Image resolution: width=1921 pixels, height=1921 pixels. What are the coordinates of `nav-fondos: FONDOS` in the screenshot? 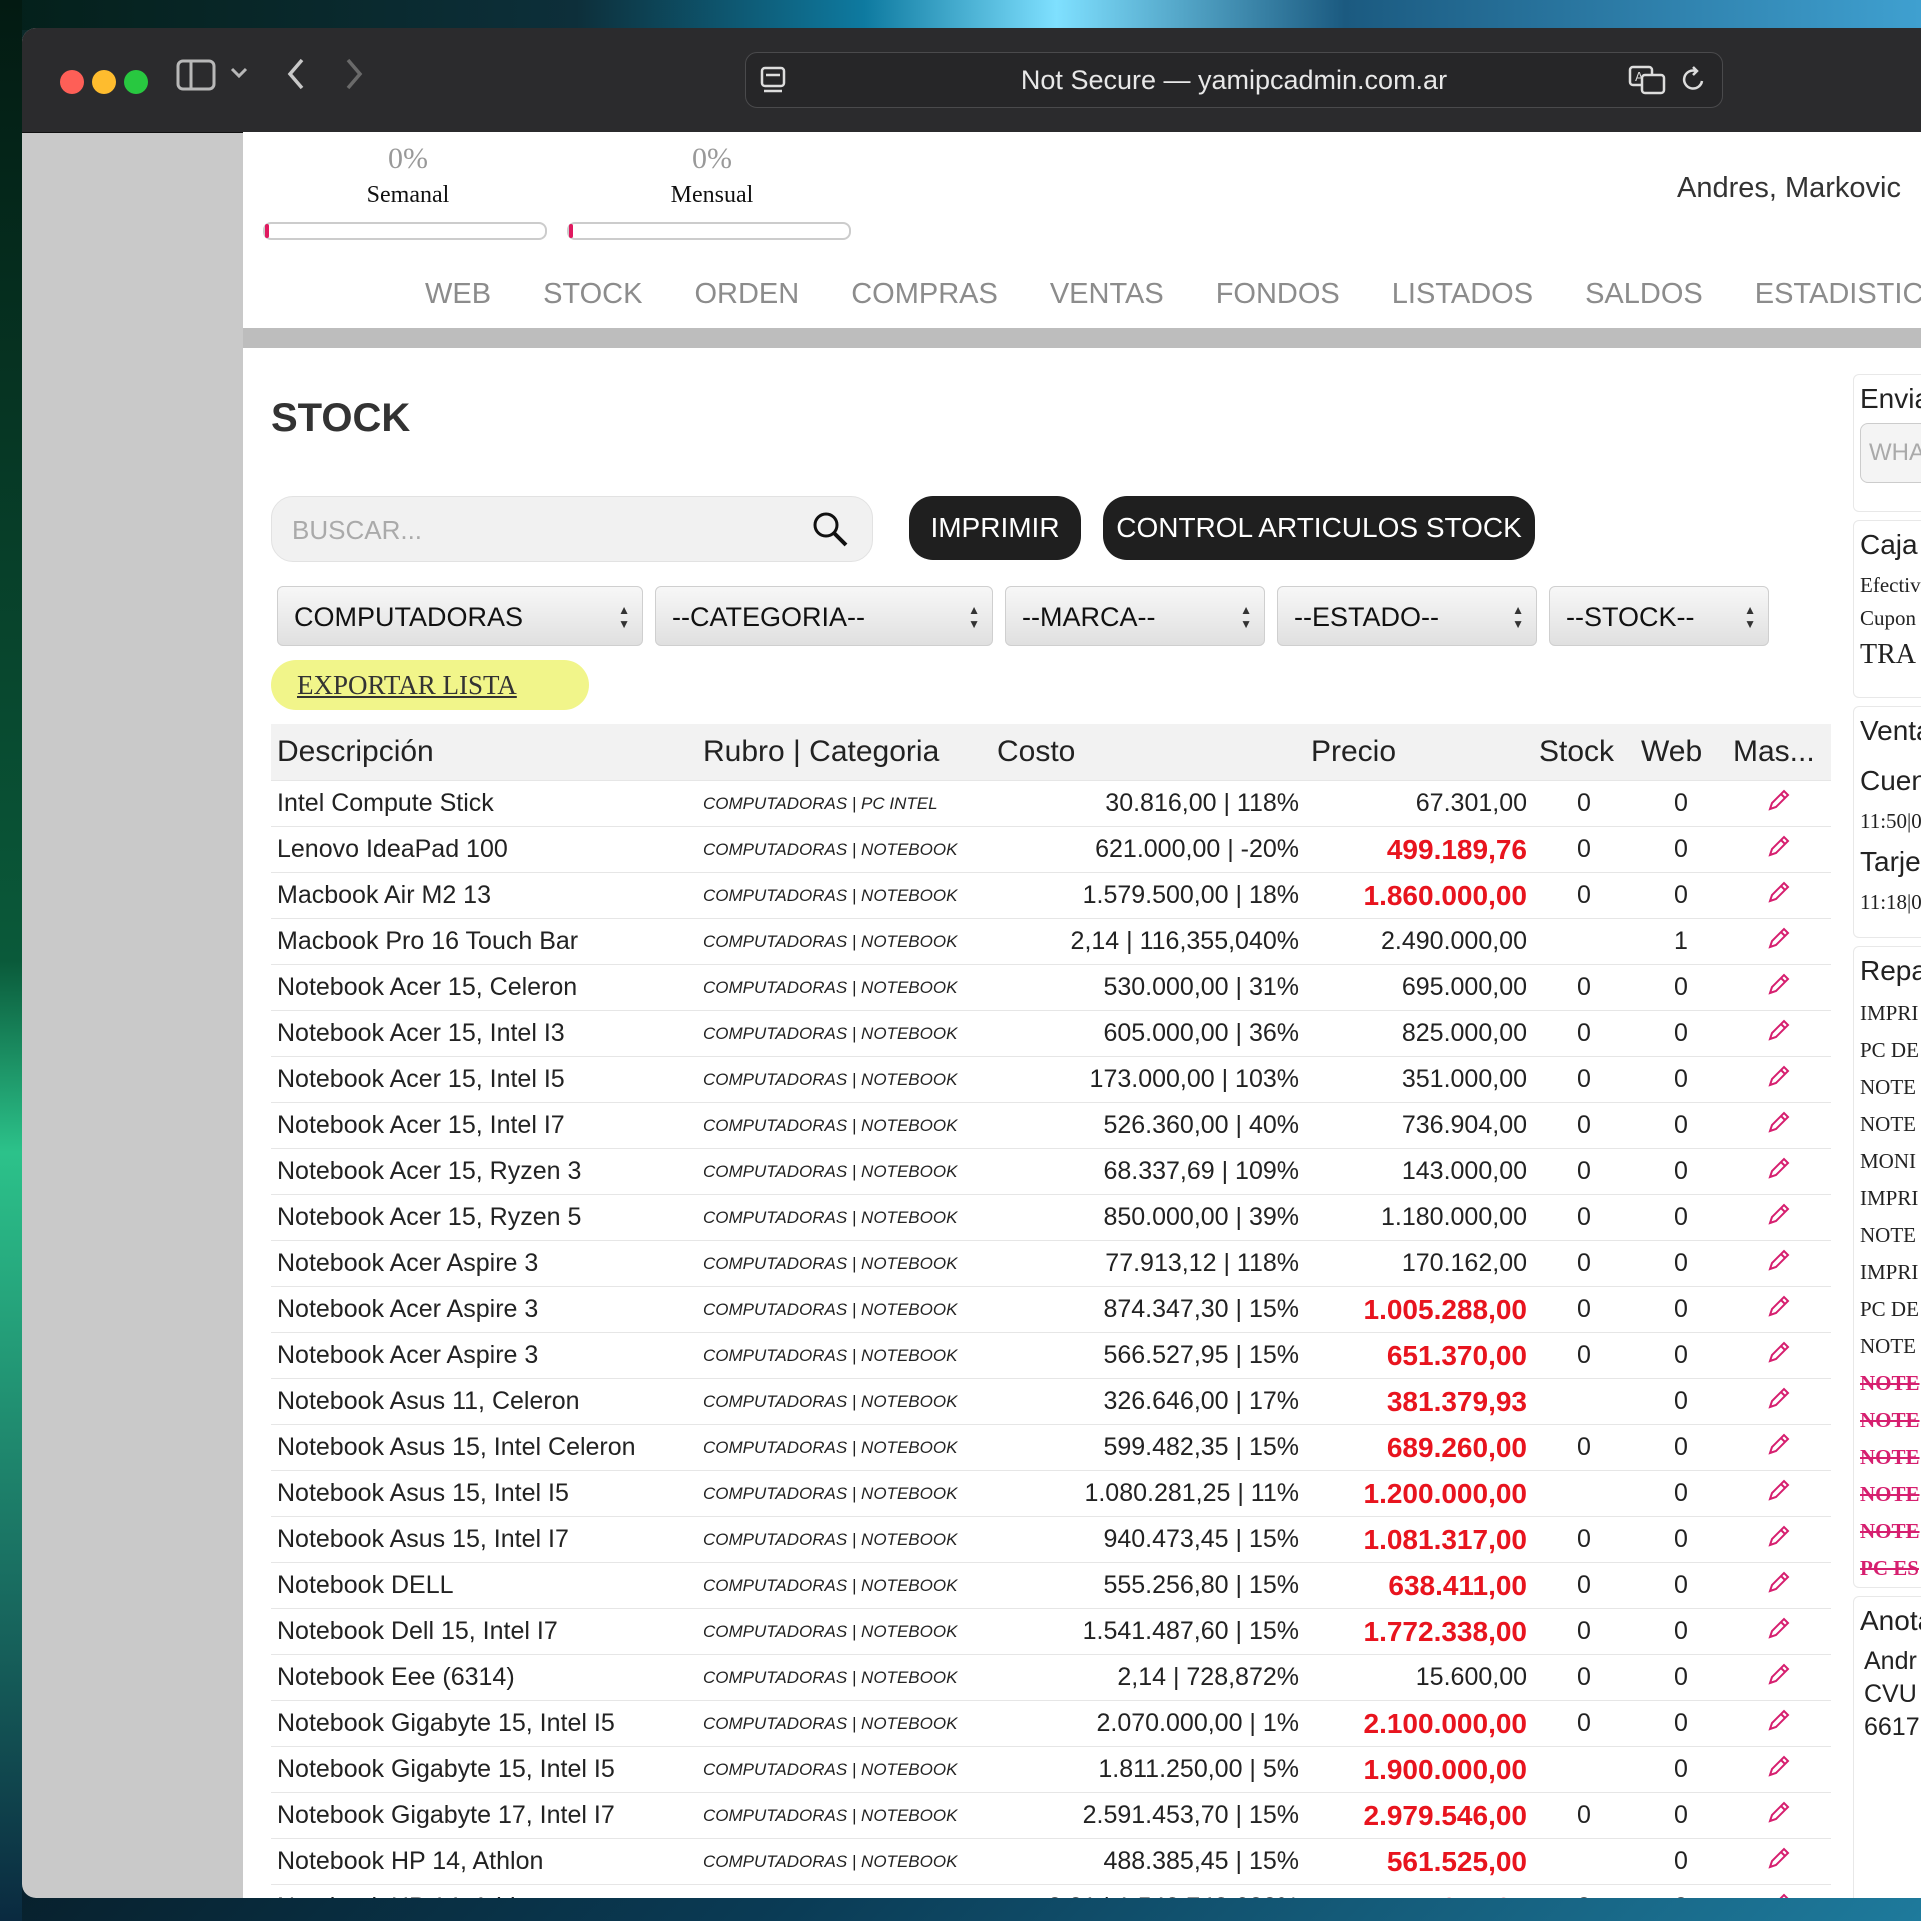 It's located at (1278, 294).